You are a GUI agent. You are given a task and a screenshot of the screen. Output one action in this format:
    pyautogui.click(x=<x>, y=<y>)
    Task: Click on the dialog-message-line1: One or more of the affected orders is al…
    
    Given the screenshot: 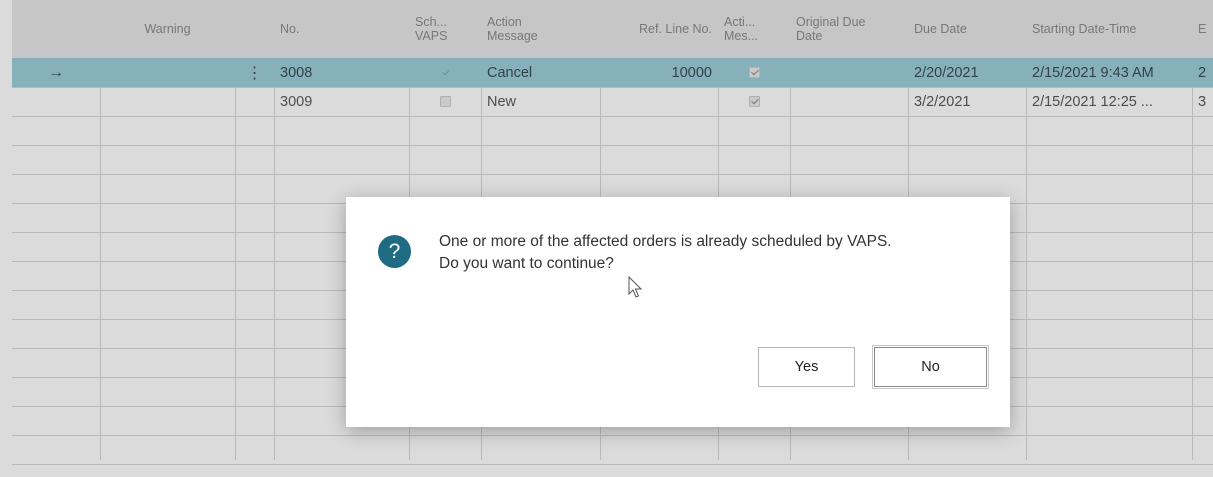 What is the action you would take?
    pyautogui.click(x=665, y=241)
    